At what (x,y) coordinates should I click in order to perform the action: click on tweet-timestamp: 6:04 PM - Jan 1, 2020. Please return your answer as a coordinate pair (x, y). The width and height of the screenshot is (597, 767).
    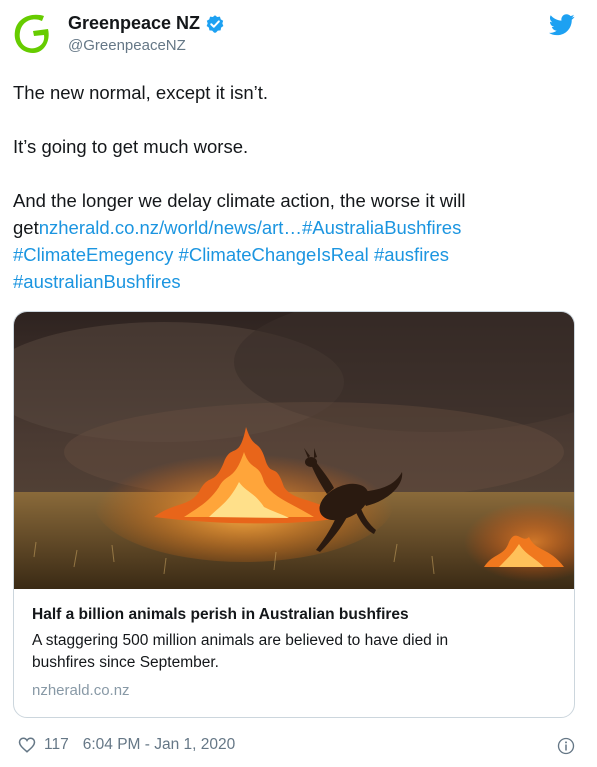
    Looking at the image, I should click on (159, 745).